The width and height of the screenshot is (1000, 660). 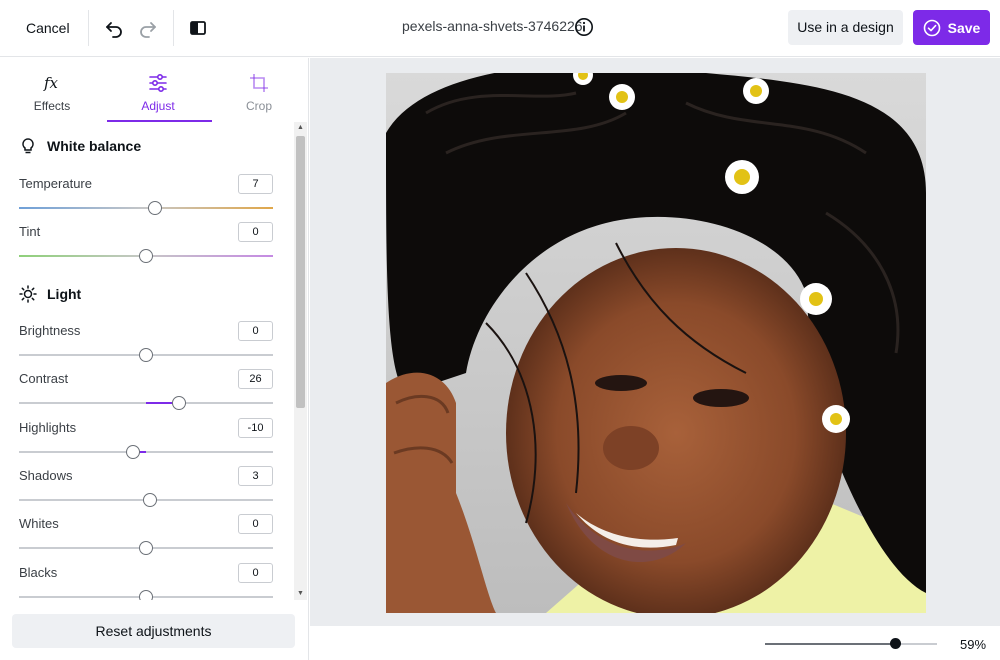 I want to click on tab-effects: fx Effects, so click(x=52, y=90).